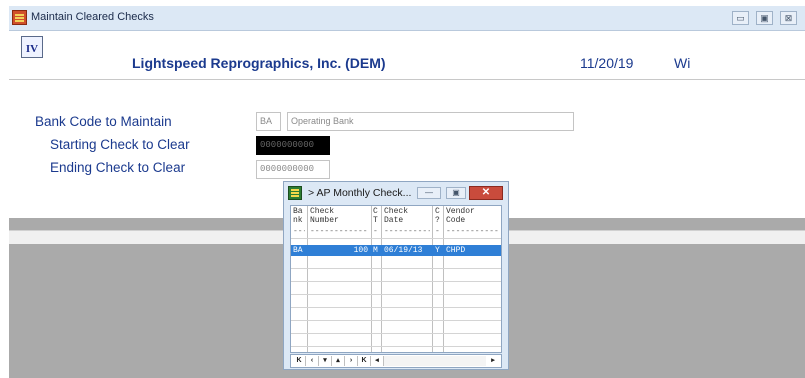 The image size is (805, 378). What do you see at coordinates (403, 251) in the screenshot?
I see `cell-check-date: 06/19/13` at bounding box center [403, 251].